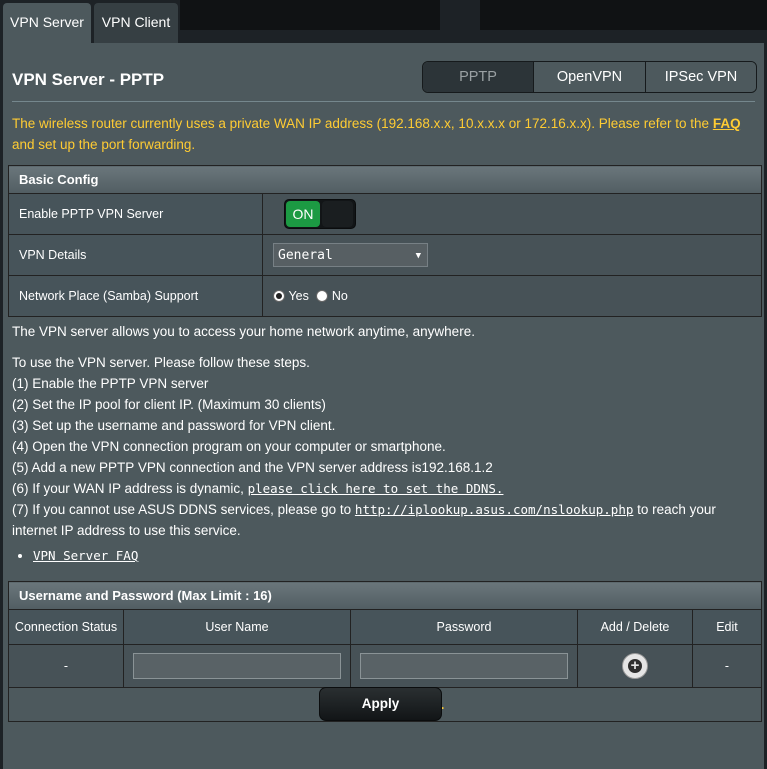 This screenshot has height=769, width=767. What do you see at coordinates (104, 144) in the screenshot?
I see `warning-text-after: and set up the port forwarding.` at bounding box center [104, 144].